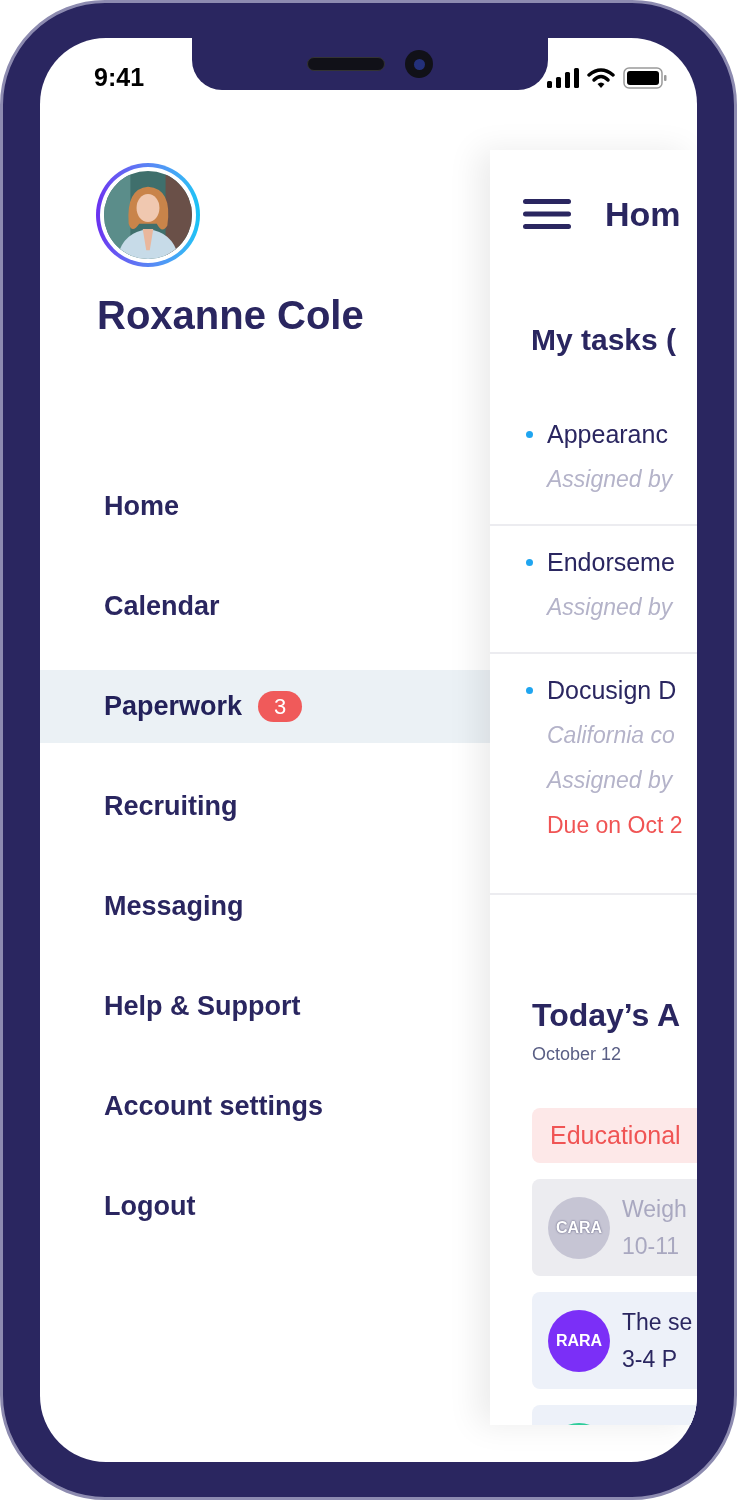  I want to click on menu-item: Help & Support, so click(265, 1006).